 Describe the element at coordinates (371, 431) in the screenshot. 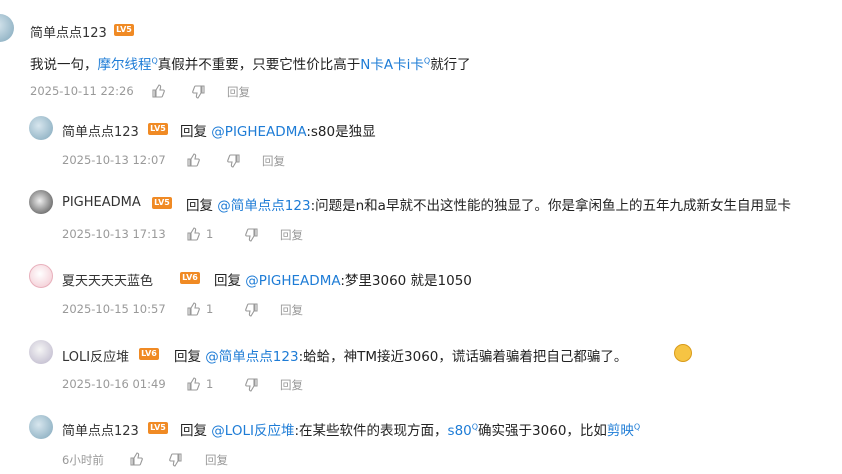

I see `reply-body: :在某些软件的表现方面，` at that location.